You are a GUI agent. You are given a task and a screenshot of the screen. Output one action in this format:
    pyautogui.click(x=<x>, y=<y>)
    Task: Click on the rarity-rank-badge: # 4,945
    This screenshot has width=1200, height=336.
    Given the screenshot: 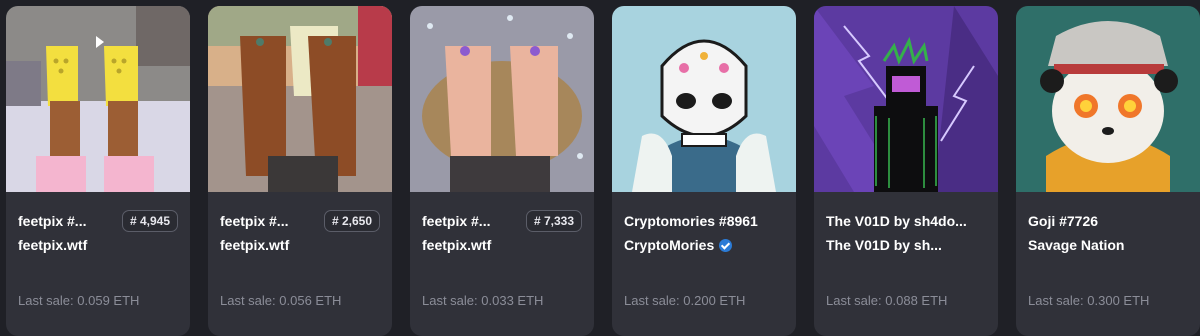 What is the action you would take?
    pyautogui.click(x=149, y=221)
    